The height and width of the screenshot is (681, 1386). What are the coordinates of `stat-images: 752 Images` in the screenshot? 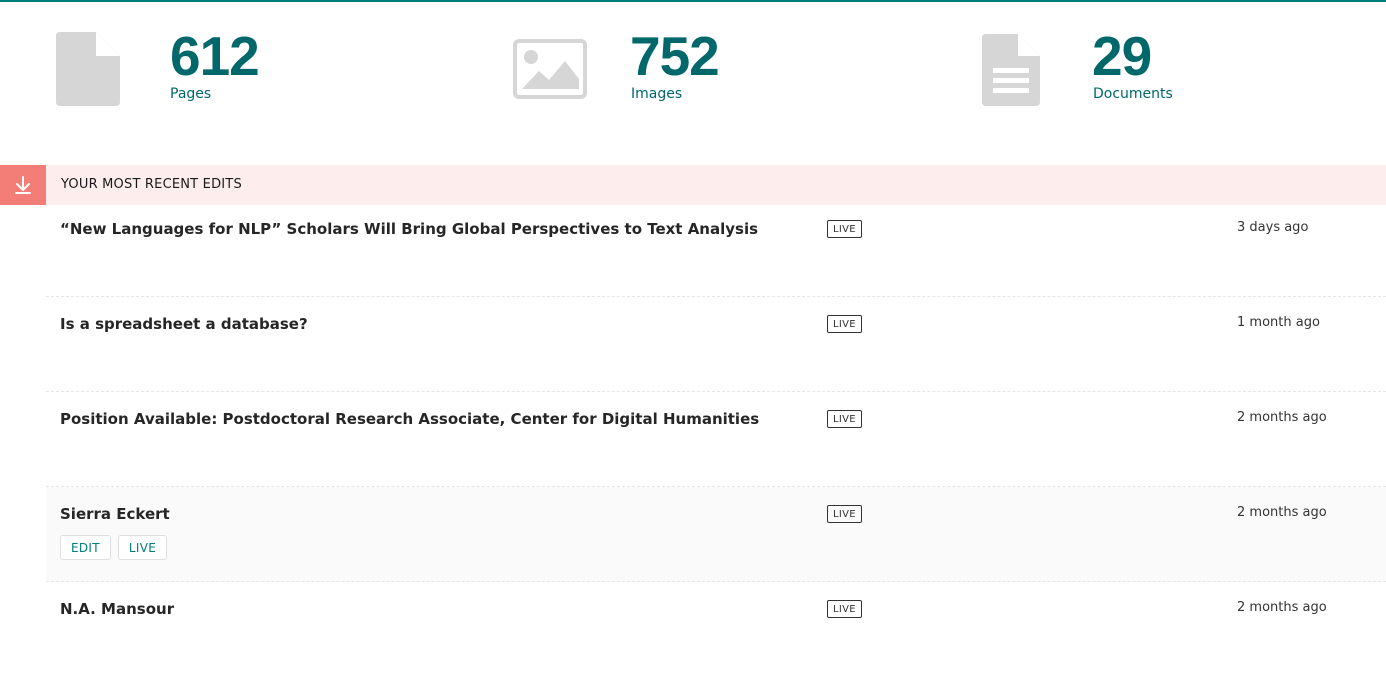 It's located at (663, 67).